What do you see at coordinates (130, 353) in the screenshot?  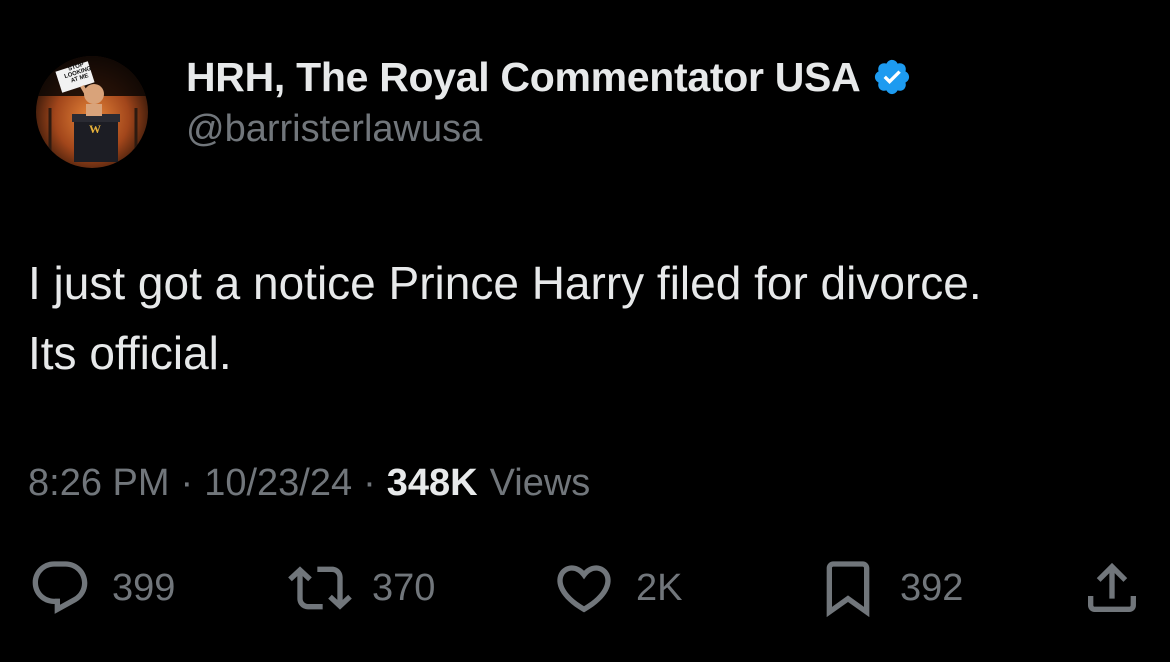 I see `tweet-text-line: Its official.` at bounding box center [130, 353].